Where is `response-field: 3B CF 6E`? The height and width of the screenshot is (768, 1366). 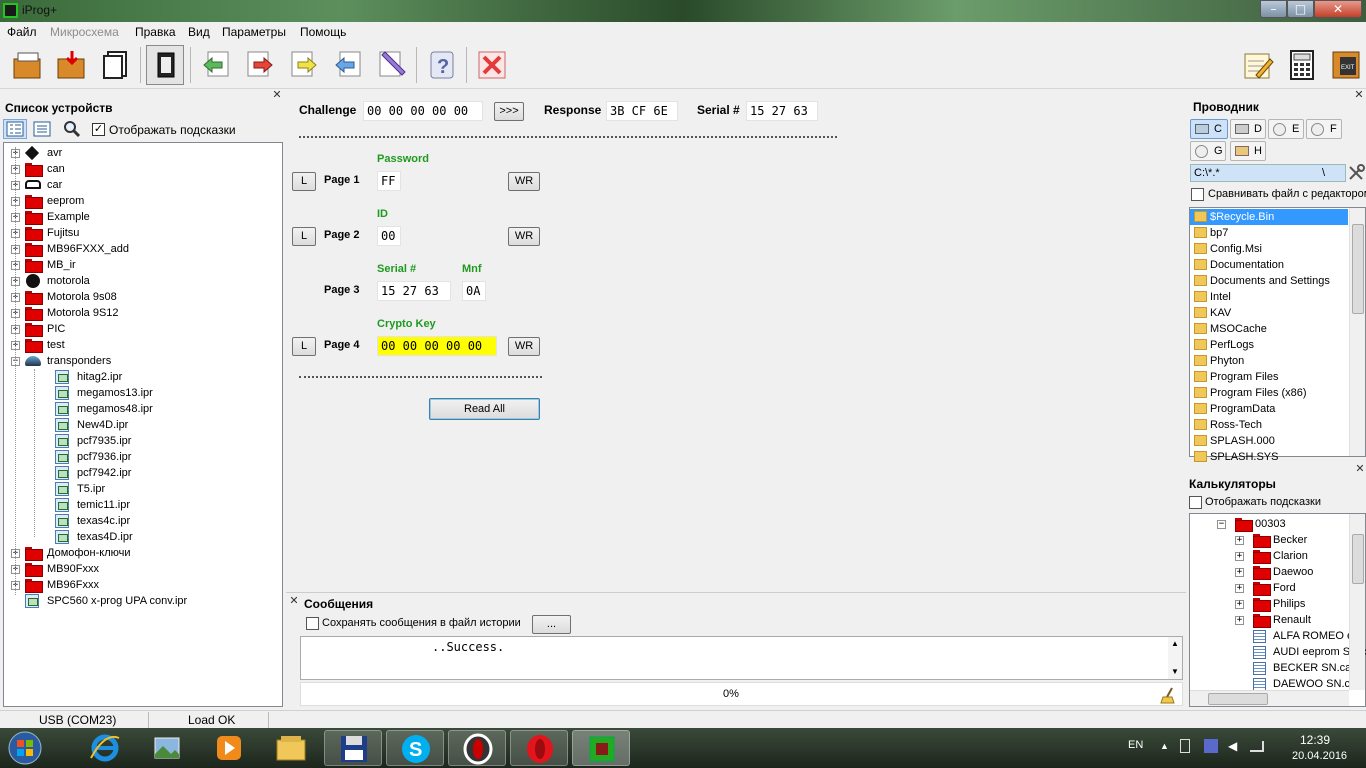
response-field: 3B CF 6E is located at coordinates (642, 111).